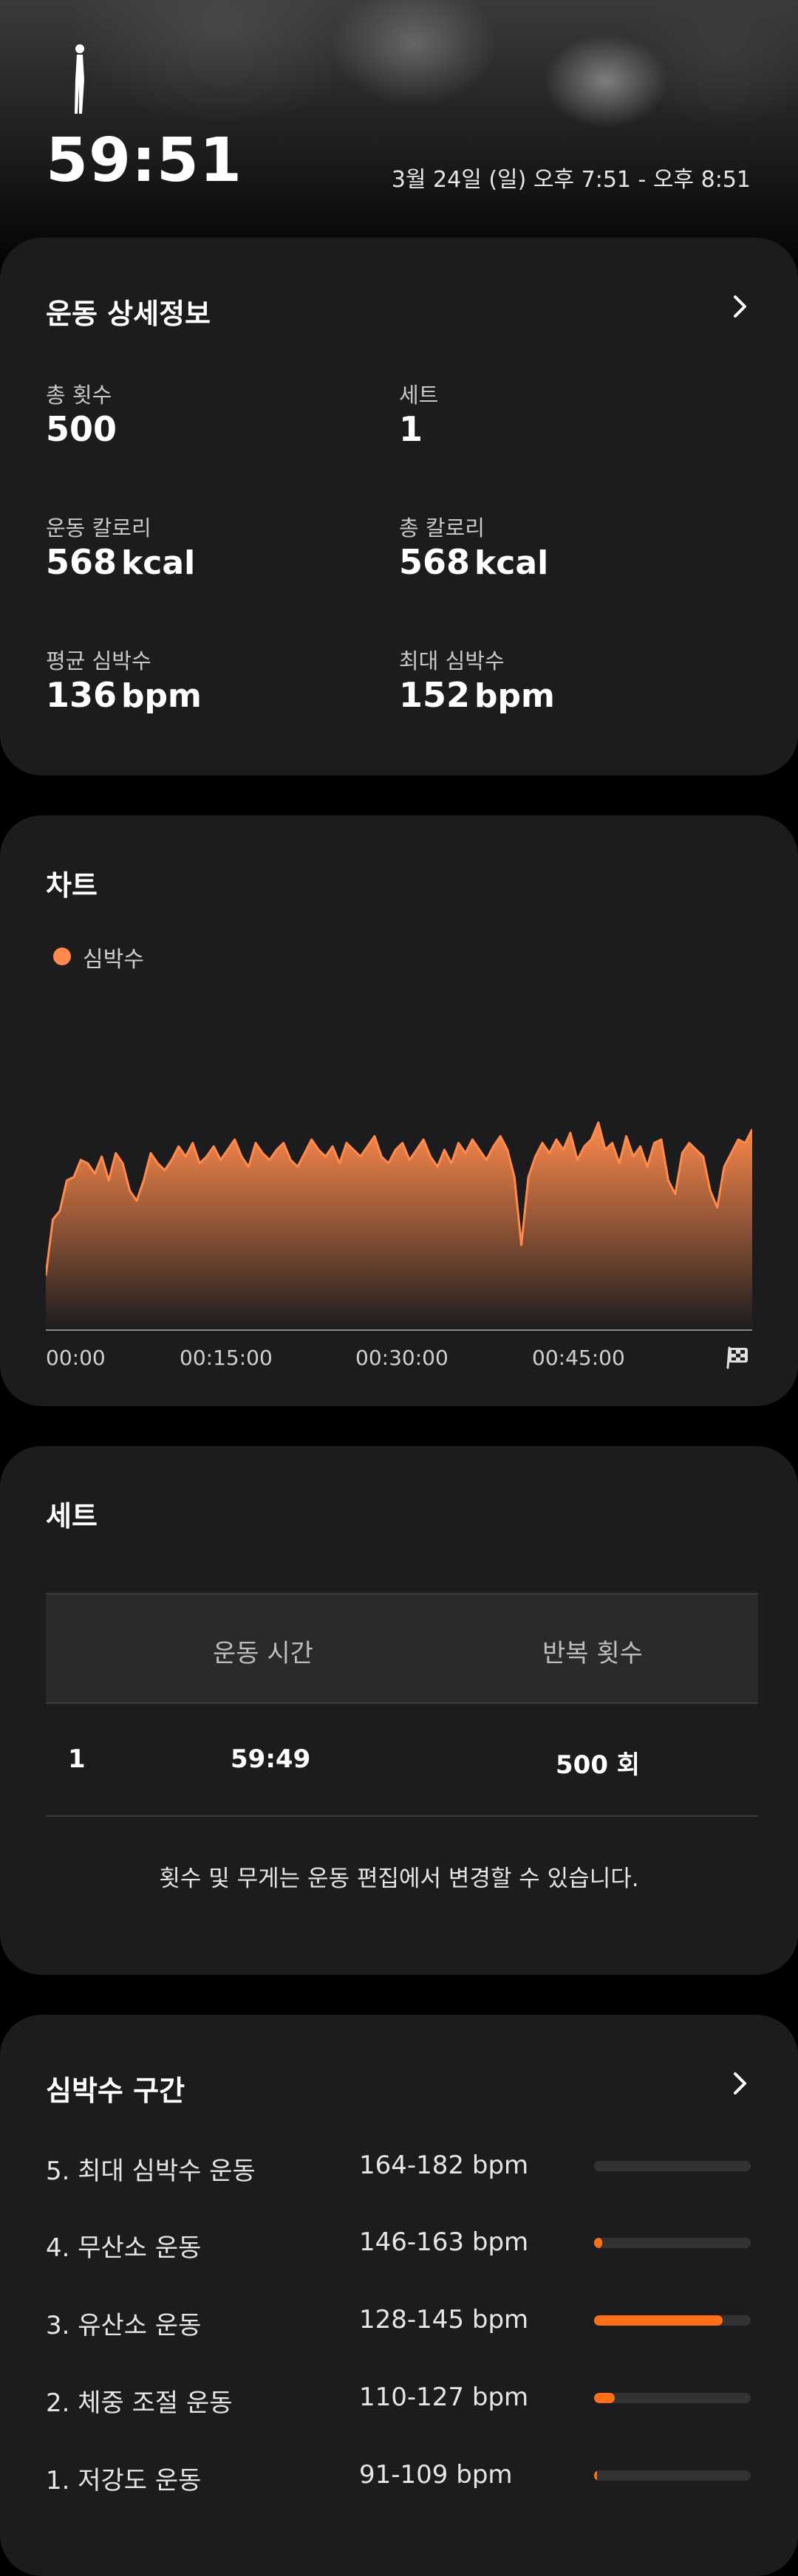  Describe the element at coordinates (442, 528) in the screenshot. I see `stat-label-total-calories: 총 칼로리` at that location.